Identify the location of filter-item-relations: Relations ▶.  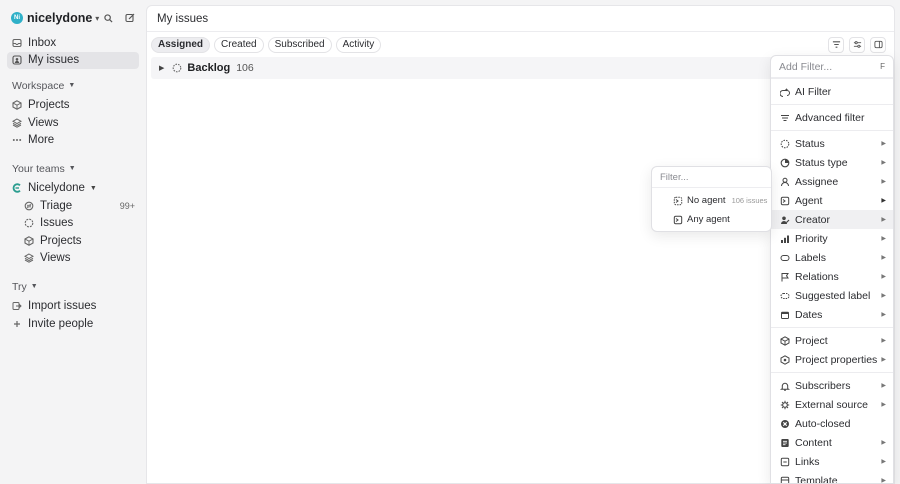
(832, 276).